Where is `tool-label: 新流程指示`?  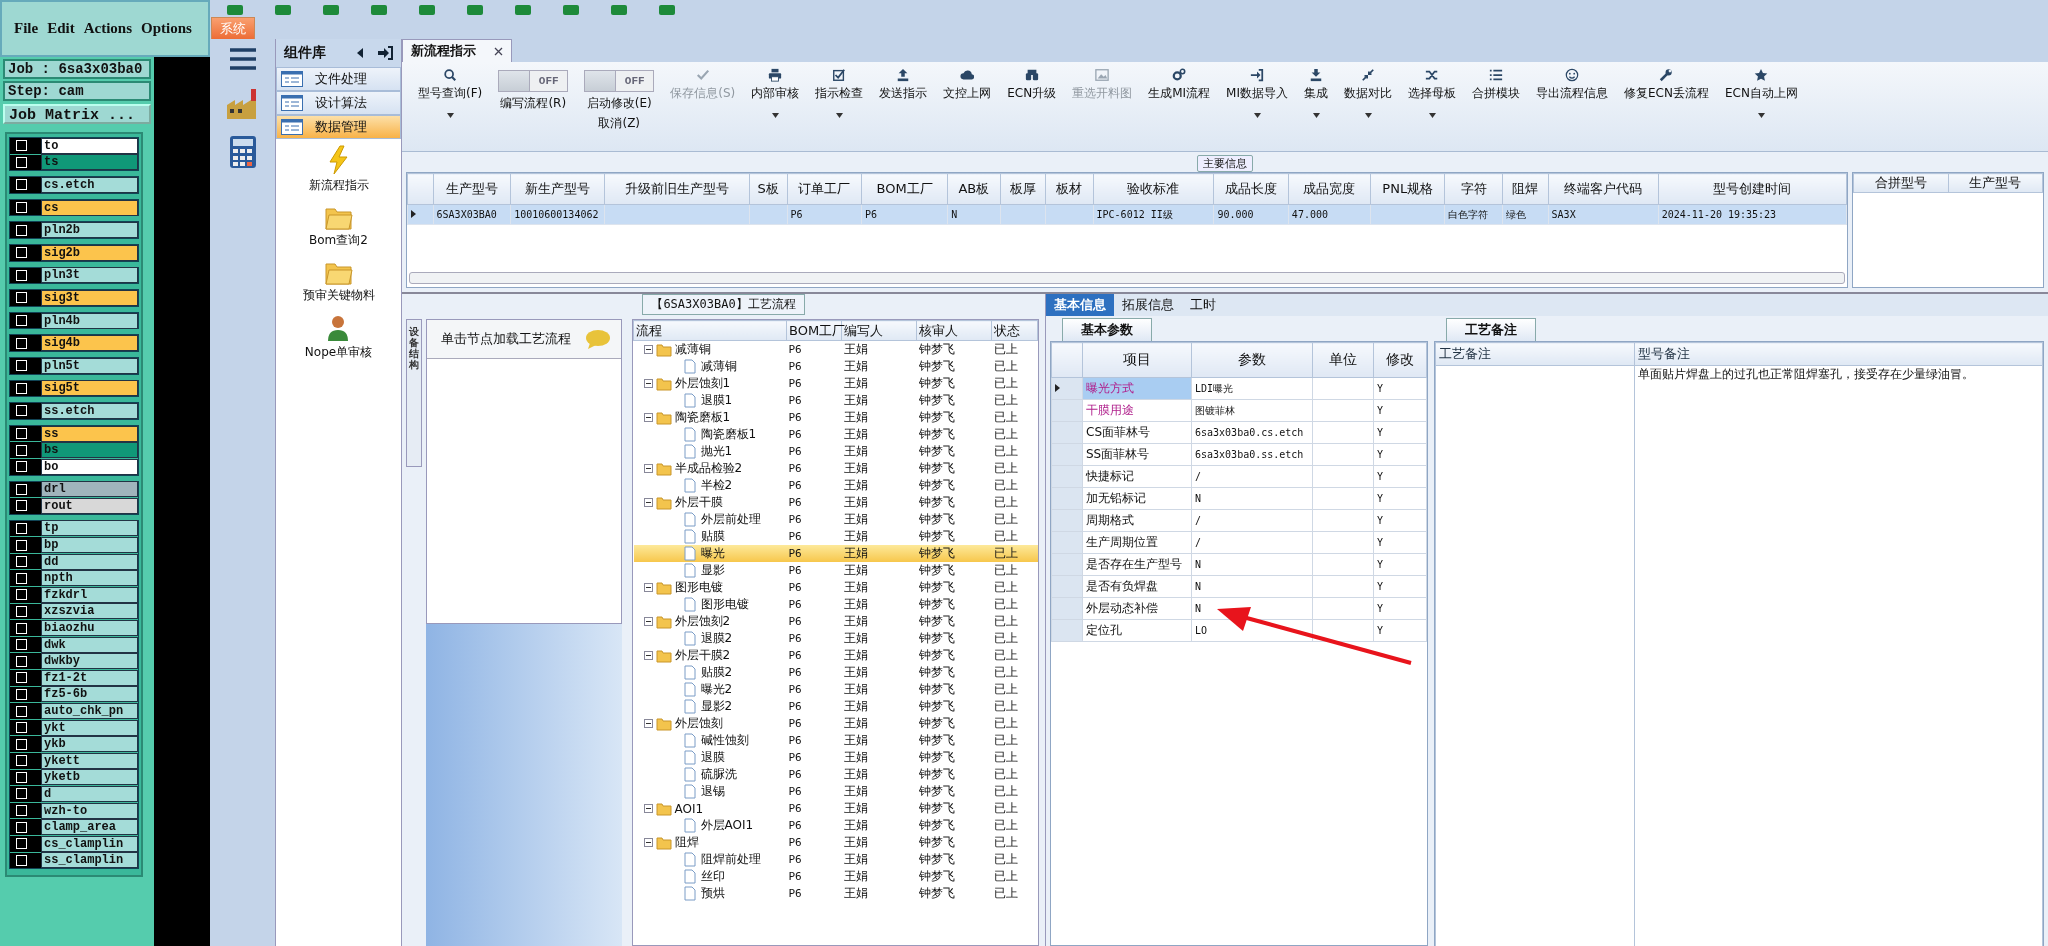 tool-label: 新流程指示 is located at coordinates (338, 185).